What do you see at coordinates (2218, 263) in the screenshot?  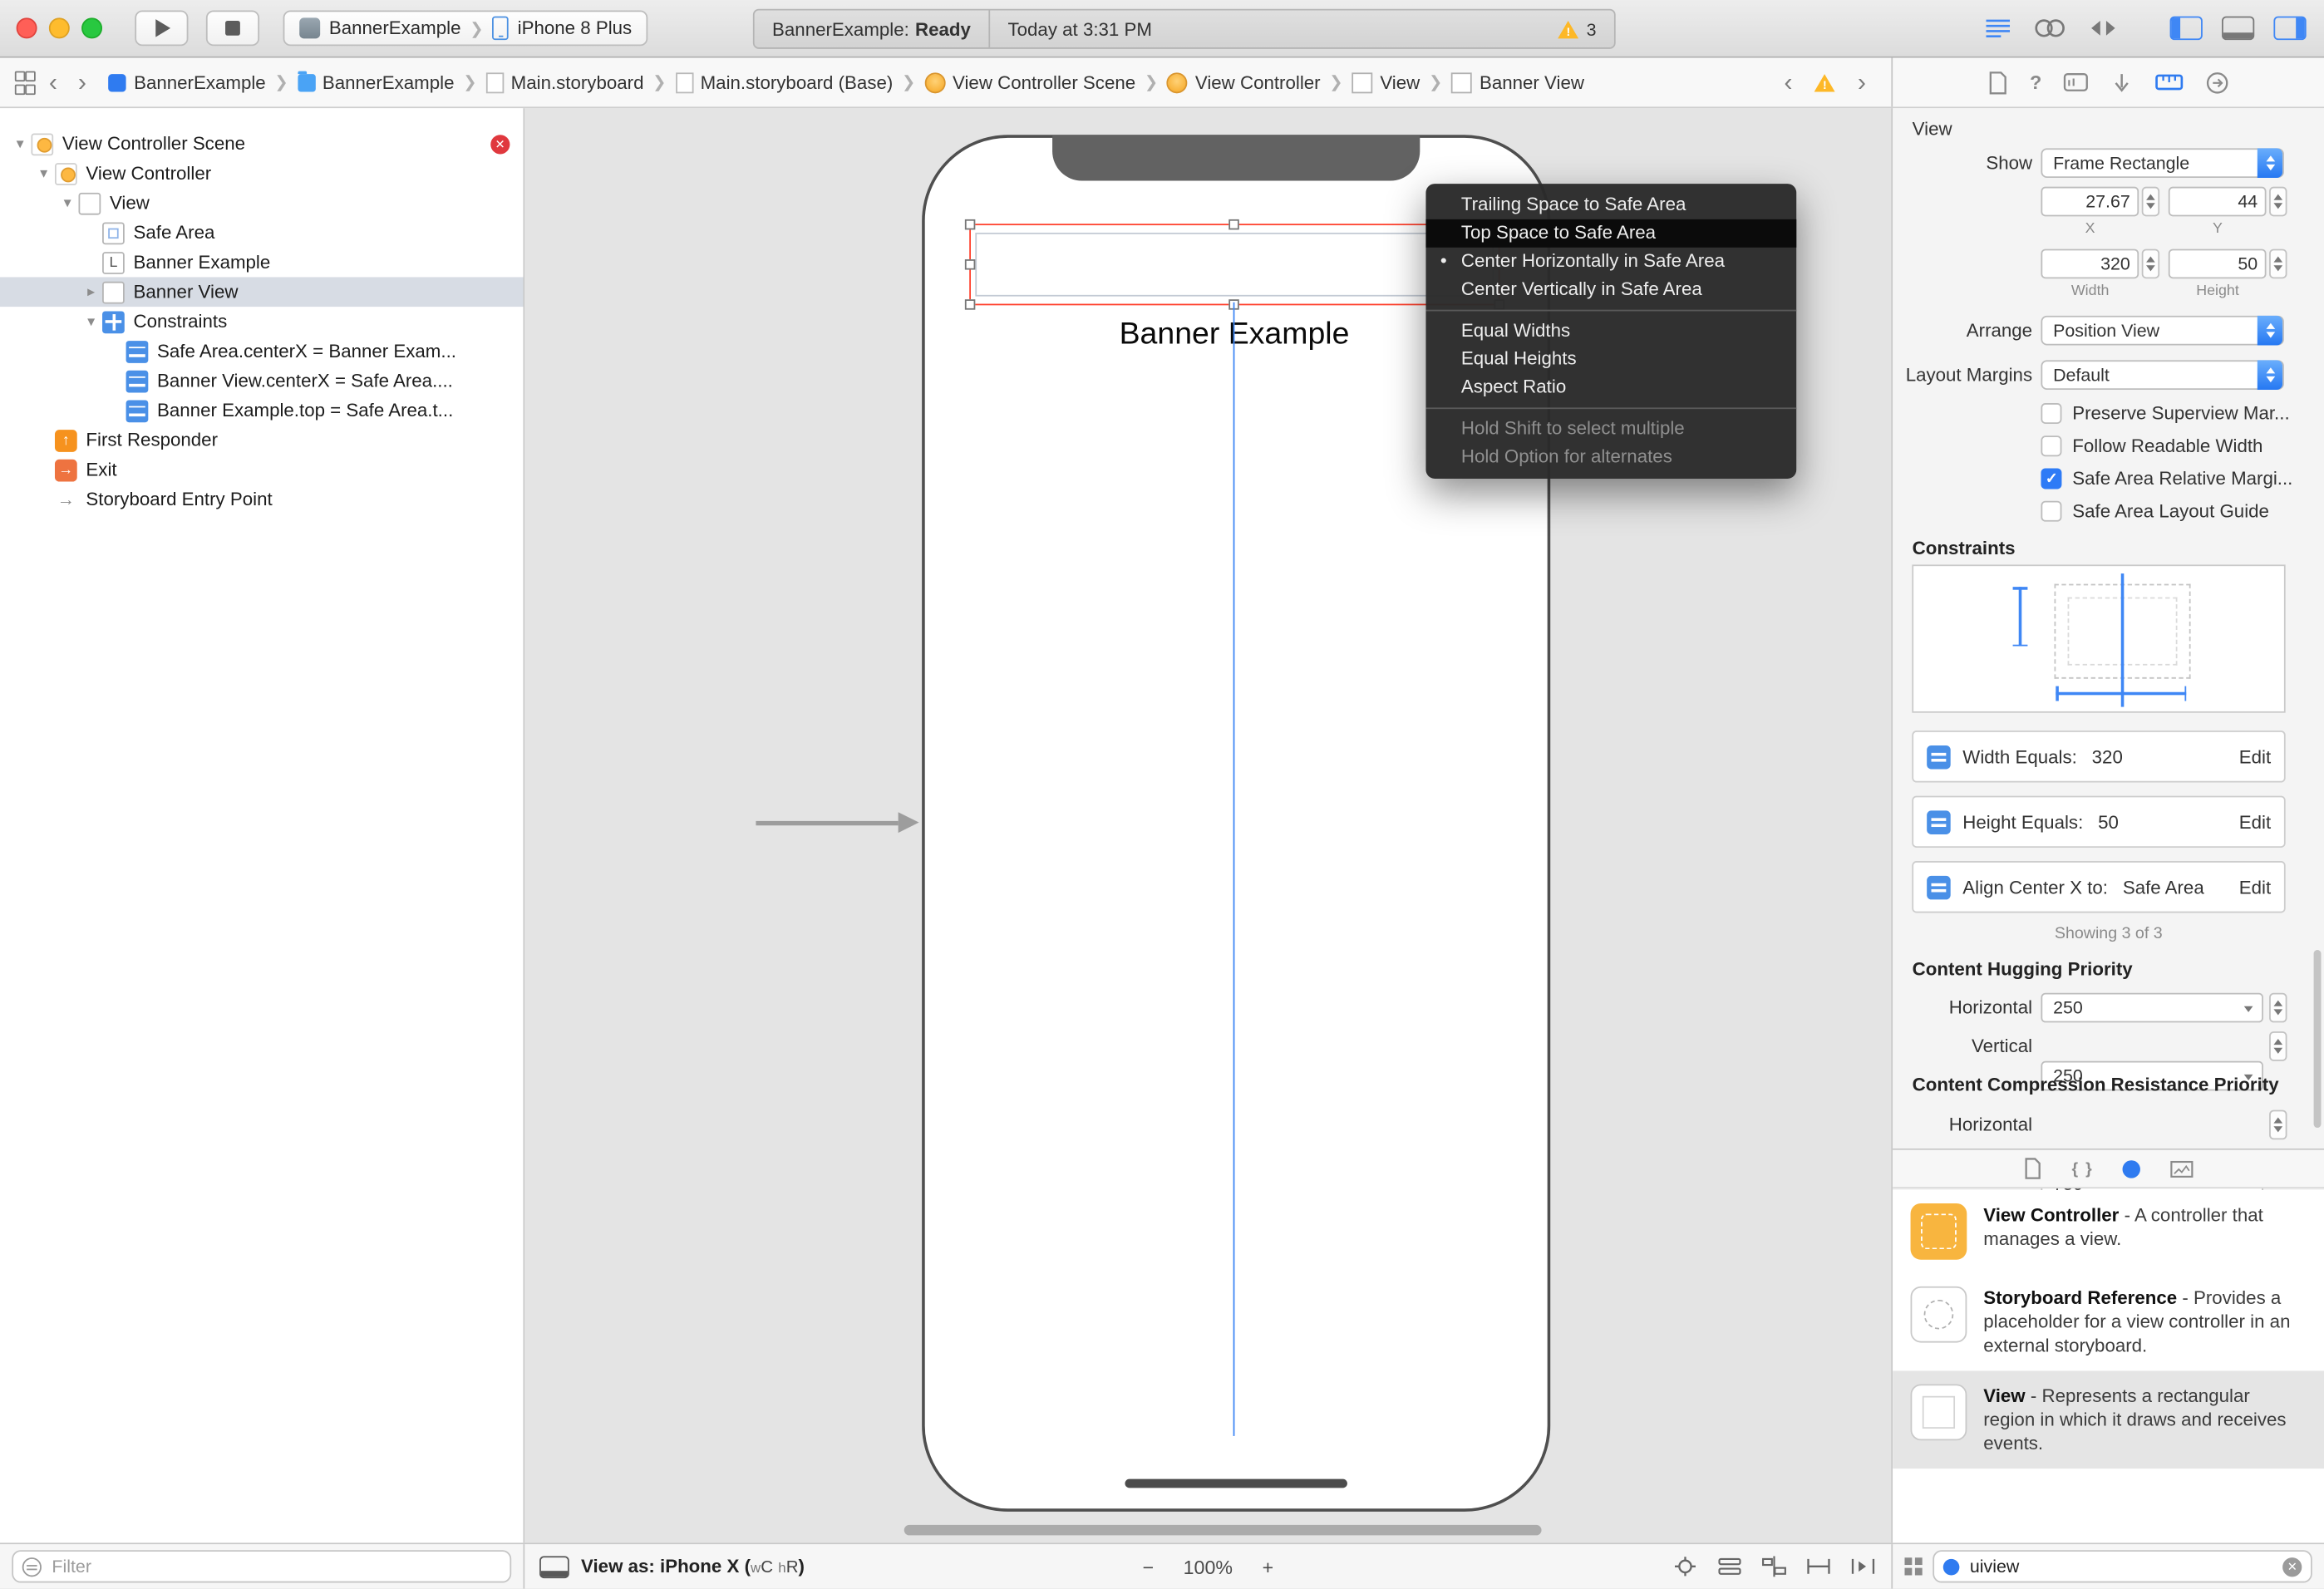 I see `height-field: 50` at bounding box center [2218, 263].